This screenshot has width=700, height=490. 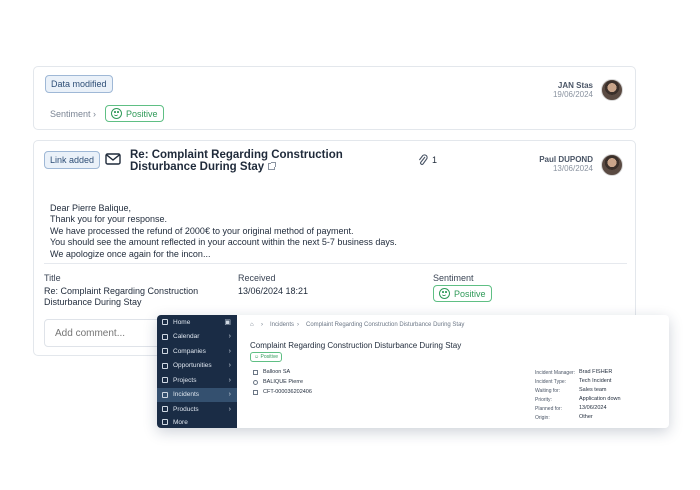 I want to click on sidebar-item-companies: Companies ›, so click(x=197, y=351).